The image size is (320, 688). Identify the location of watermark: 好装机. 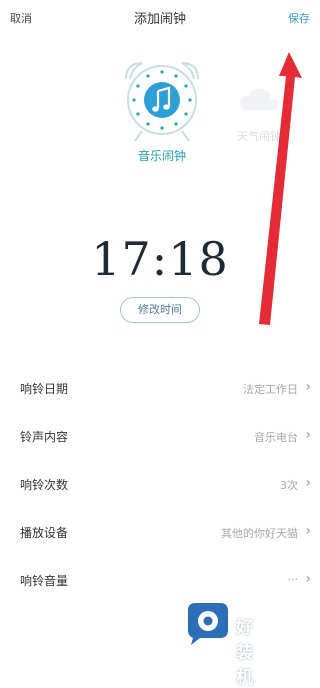
(217, 644).